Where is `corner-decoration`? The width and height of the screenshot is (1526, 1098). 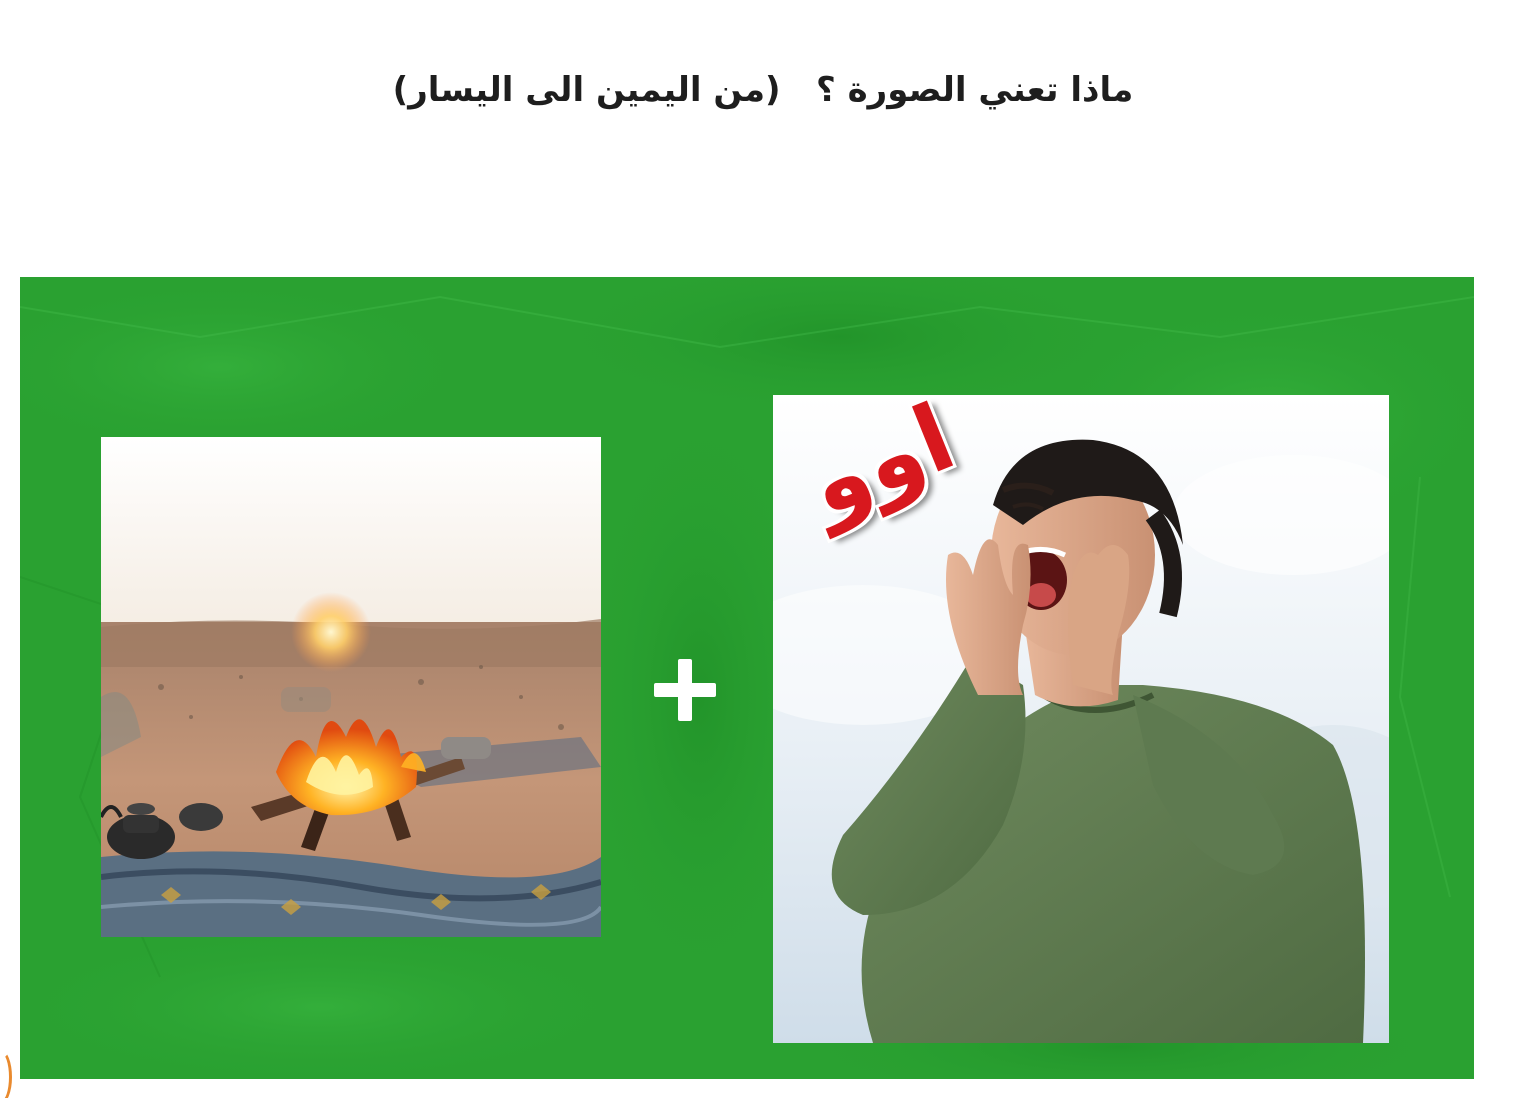
corner-decoration is located at coordinates (6, 1074).